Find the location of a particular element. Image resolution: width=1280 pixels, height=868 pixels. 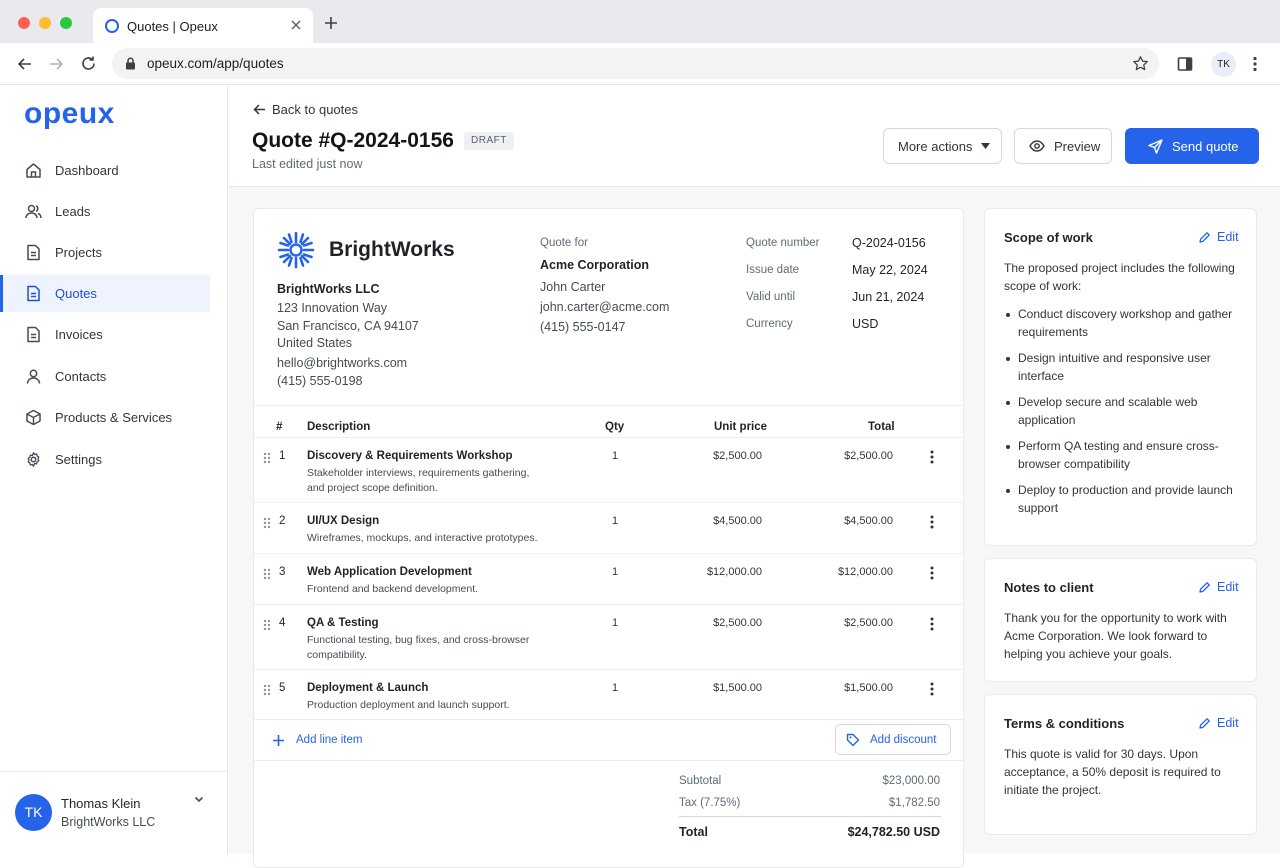

window-minimize-dot is located at coordinates (45, 23).